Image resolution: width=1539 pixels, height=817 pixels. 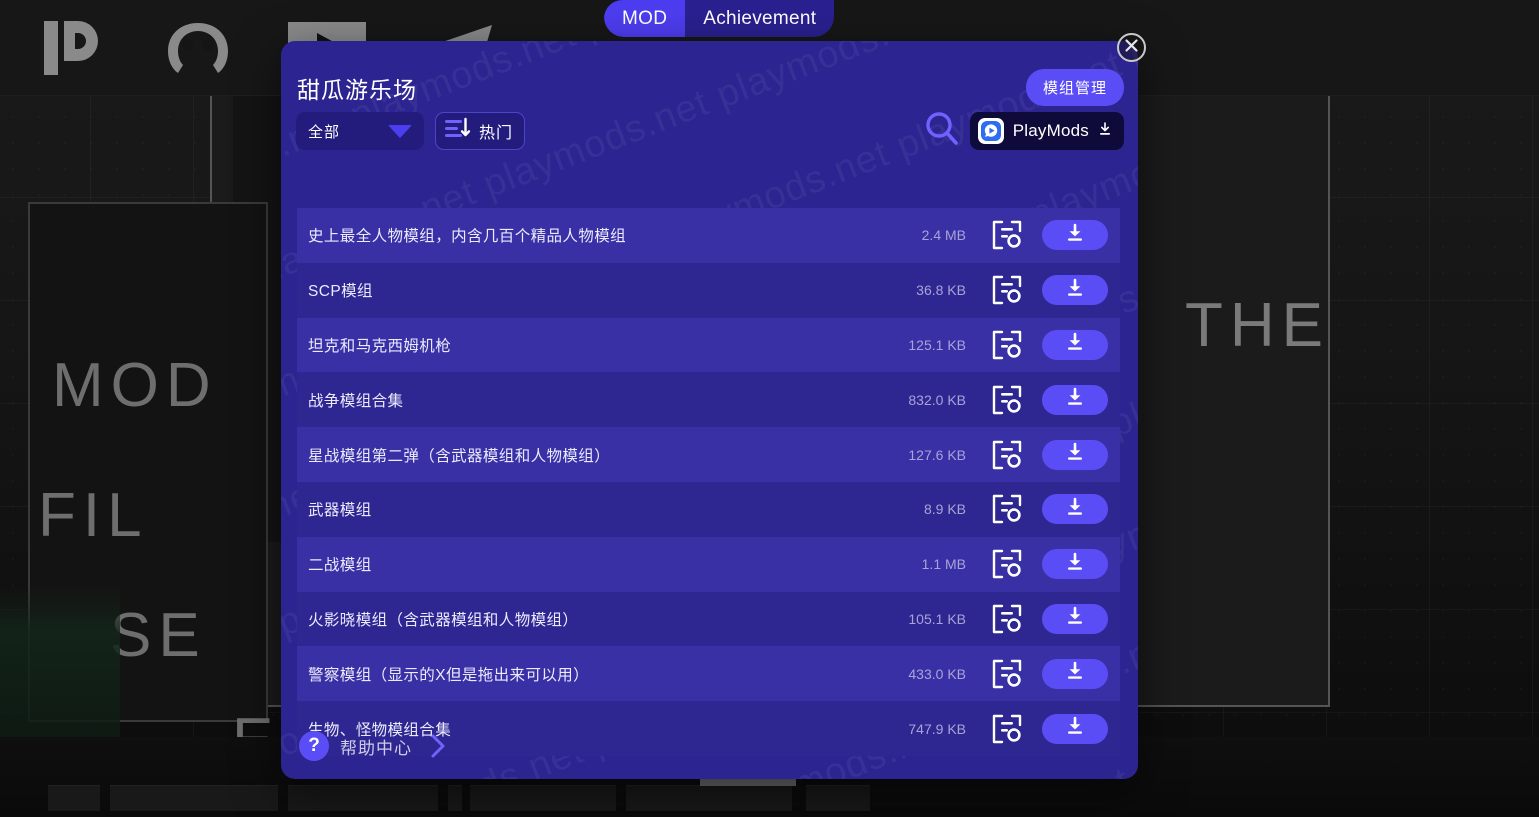 What do you see at coordinates (645, 18) in the screenshot?
I see `tab-mod: MOD` at bounding box center [645, 18].